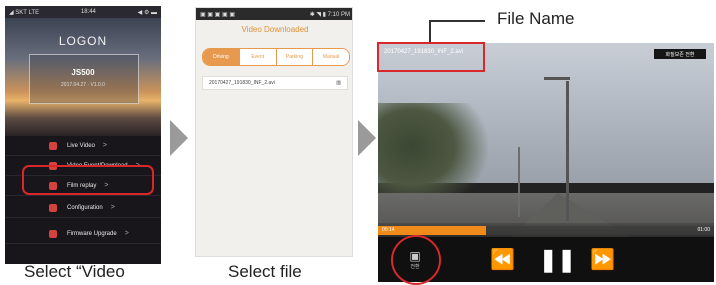  What do you see at coordinates (84, 79) in the screenshot?
I see `device-card` at bounding box center [84, 79].